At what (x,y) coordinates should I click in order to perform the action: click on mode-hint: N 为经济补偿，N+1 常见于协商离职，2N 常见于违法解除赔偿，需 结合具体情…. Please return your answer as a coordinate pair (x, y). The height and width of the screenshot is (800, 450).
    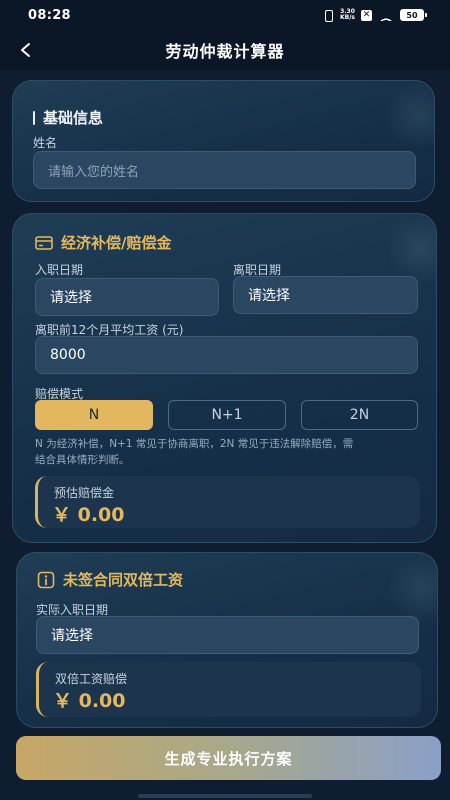
    Looking at the image, I should click on (227, 452).